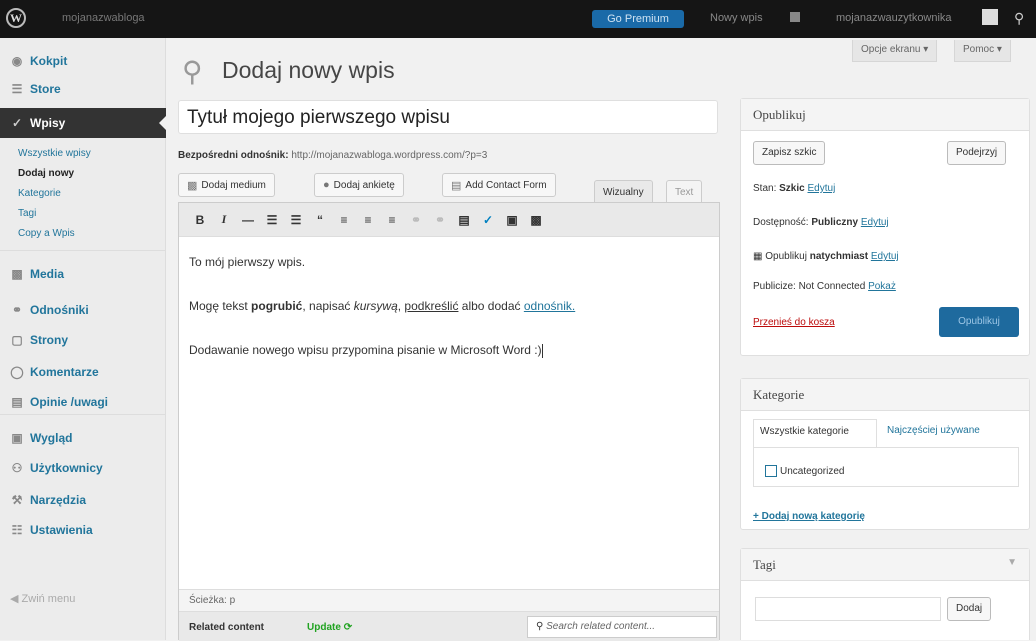 The height and width of the screenshot is (641, 1036). What do you see at coordinates (17, 123) in the screenshot?
I see `pin-icon: ✓` at bounding box center [17, 123].